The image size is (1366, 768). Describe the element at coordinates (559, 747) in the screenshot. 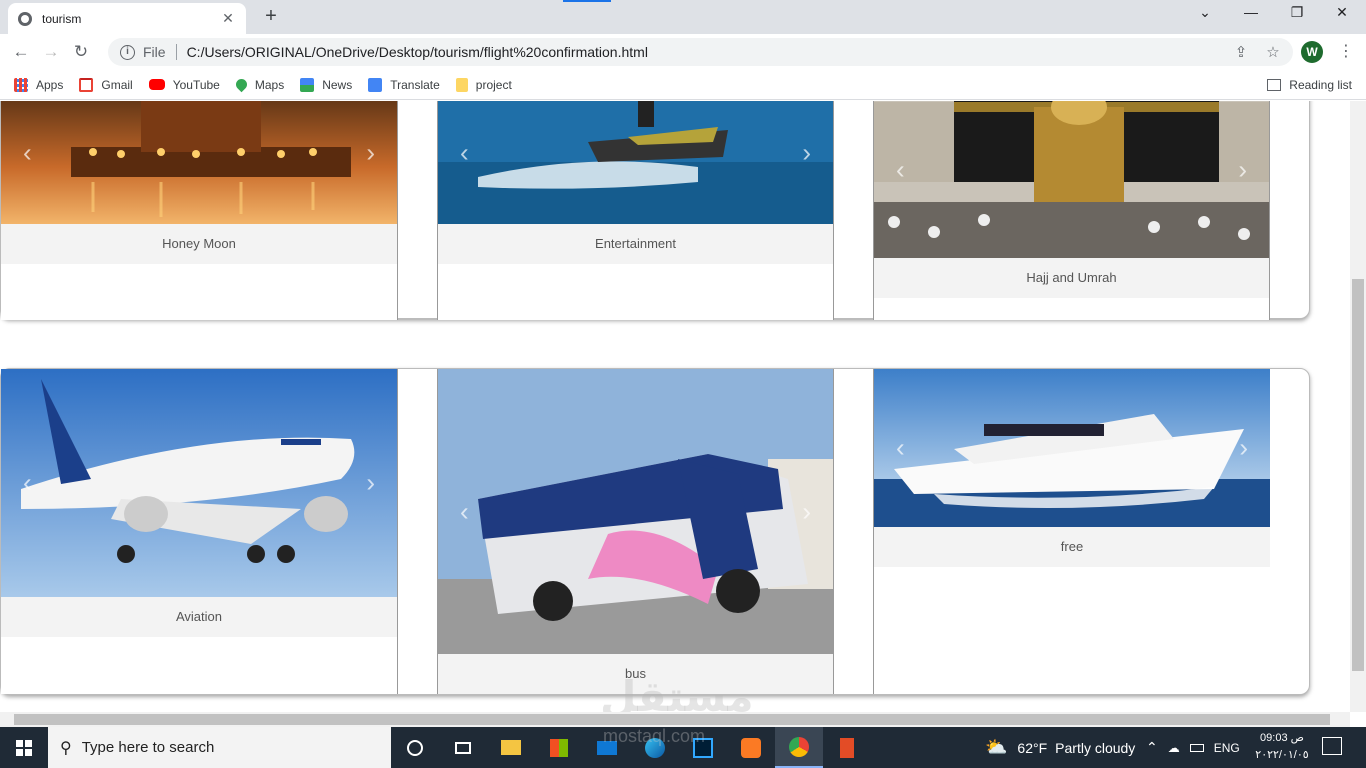

I see `store-icon` at that location.